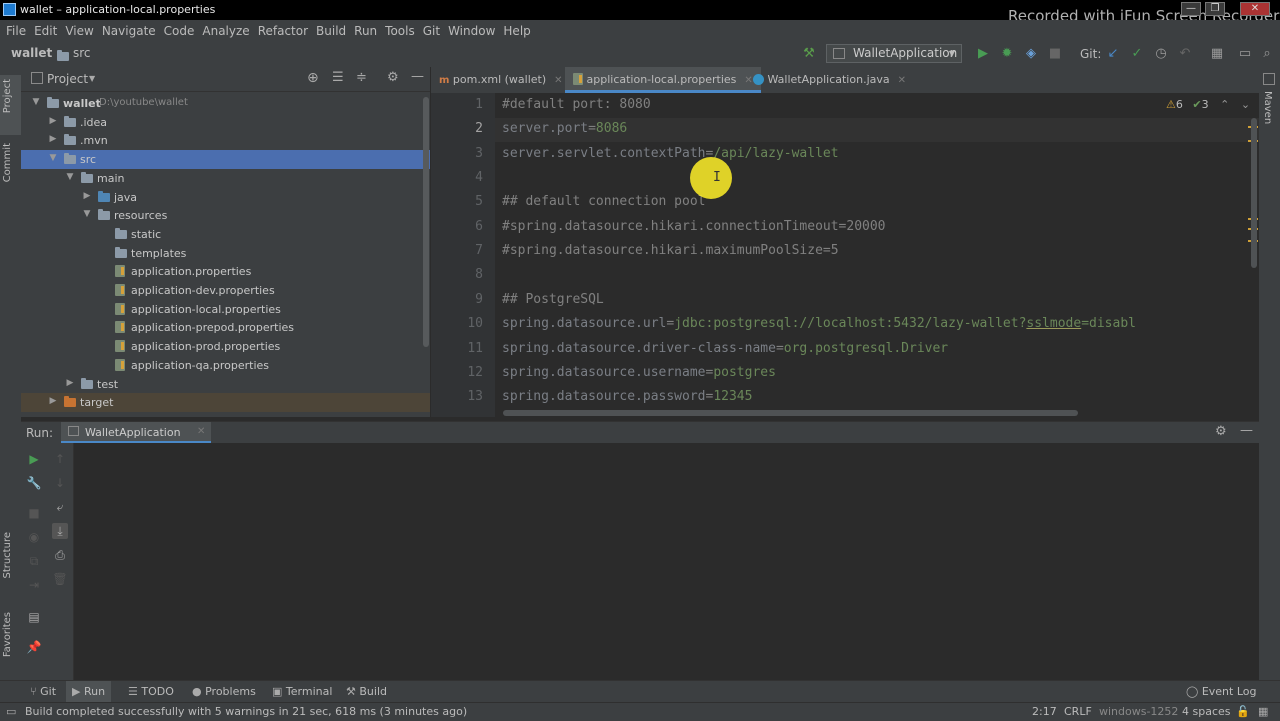 The image size is (1280, 721). What do you see at coordinates (1161, 54) in the screenshot?
I see `git-history-icon: ◷` at bounding box center [1161, 54].